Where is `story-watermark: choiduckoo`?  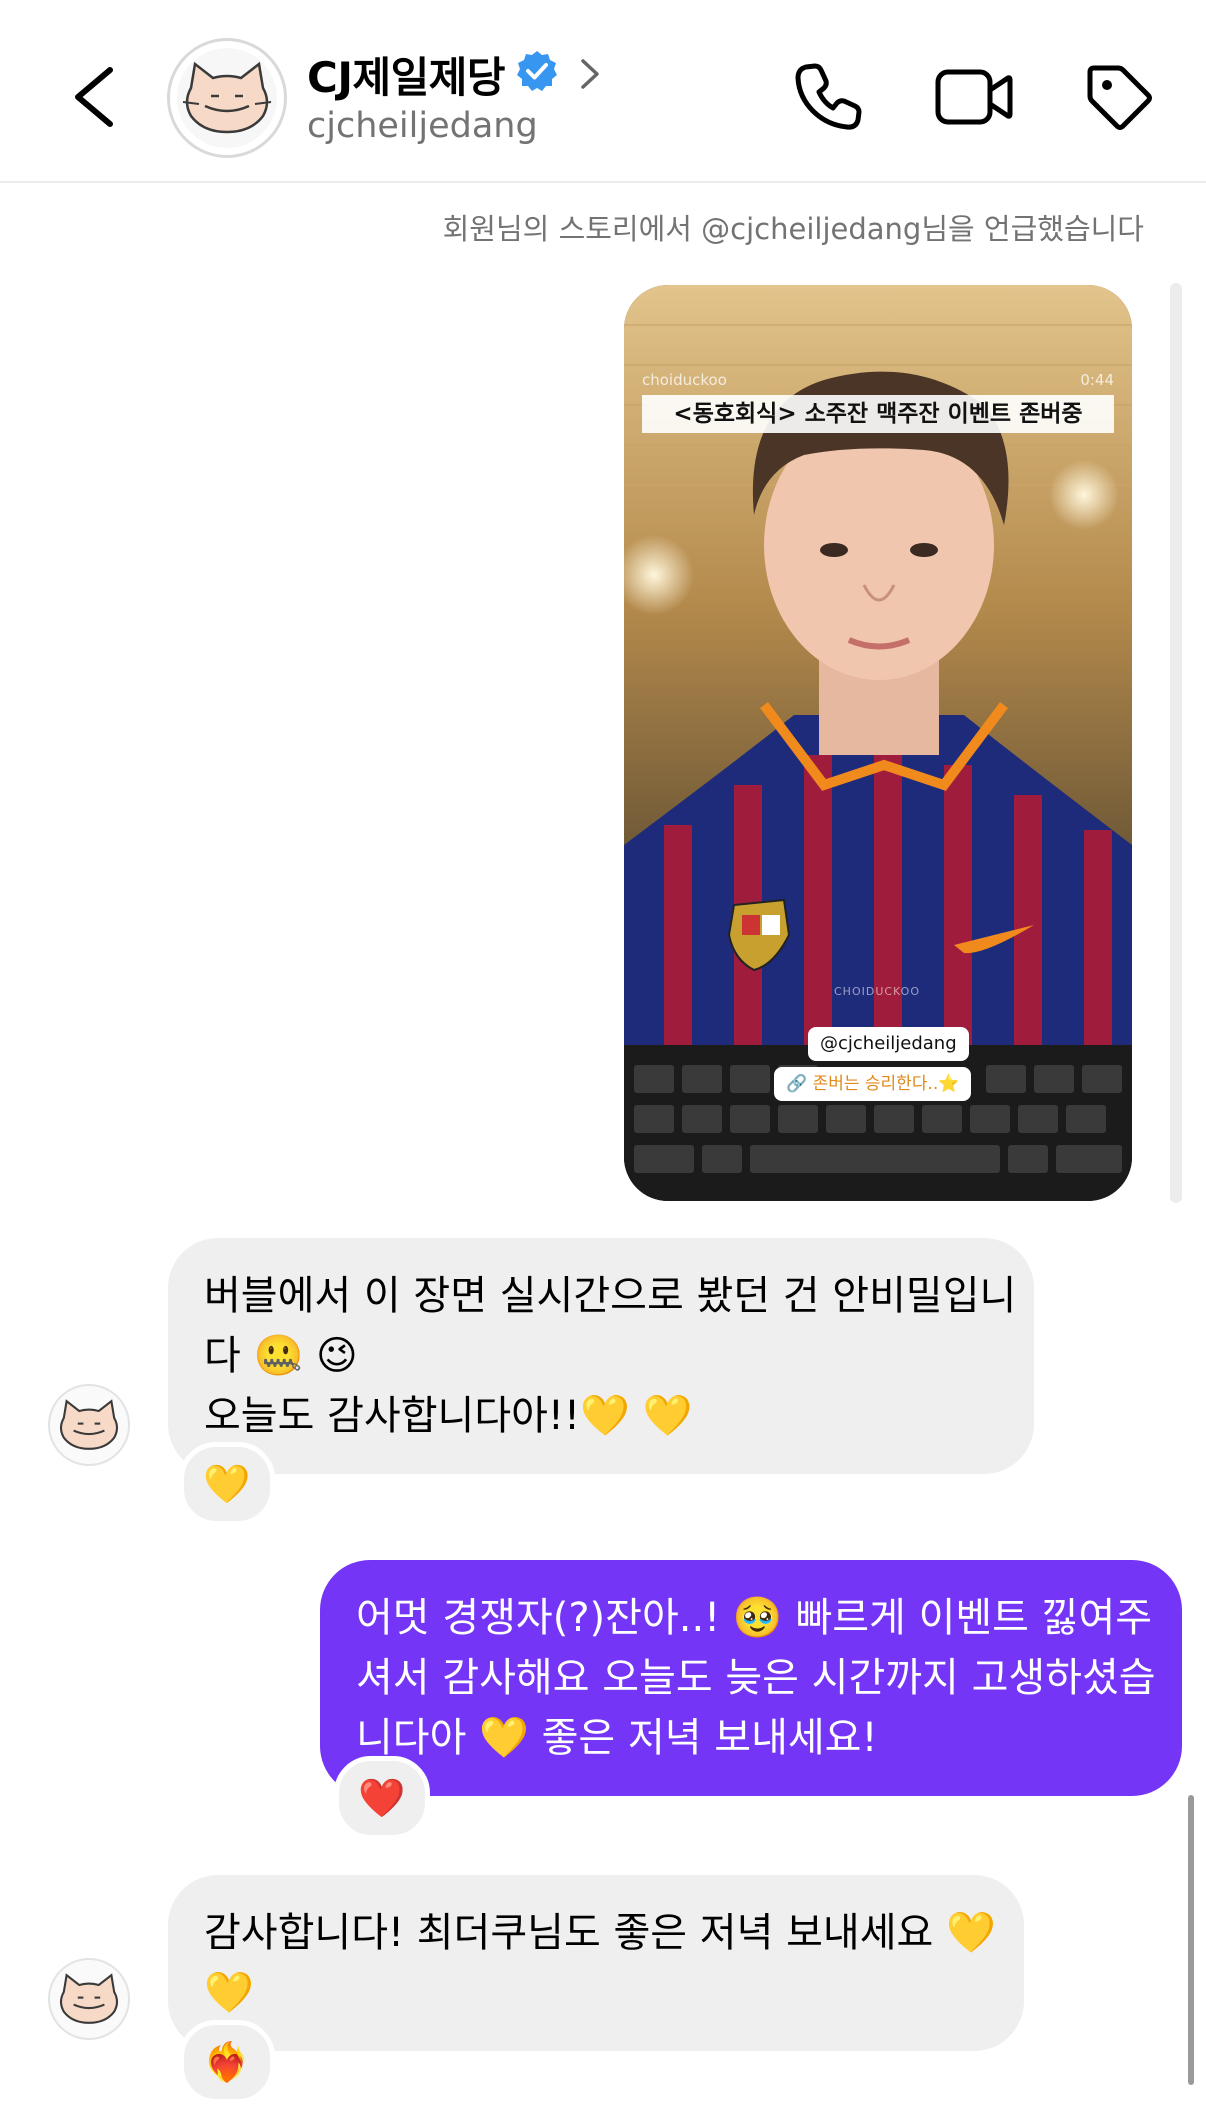 story-watermark: choiduckoo is located at coordinates (684, 380).